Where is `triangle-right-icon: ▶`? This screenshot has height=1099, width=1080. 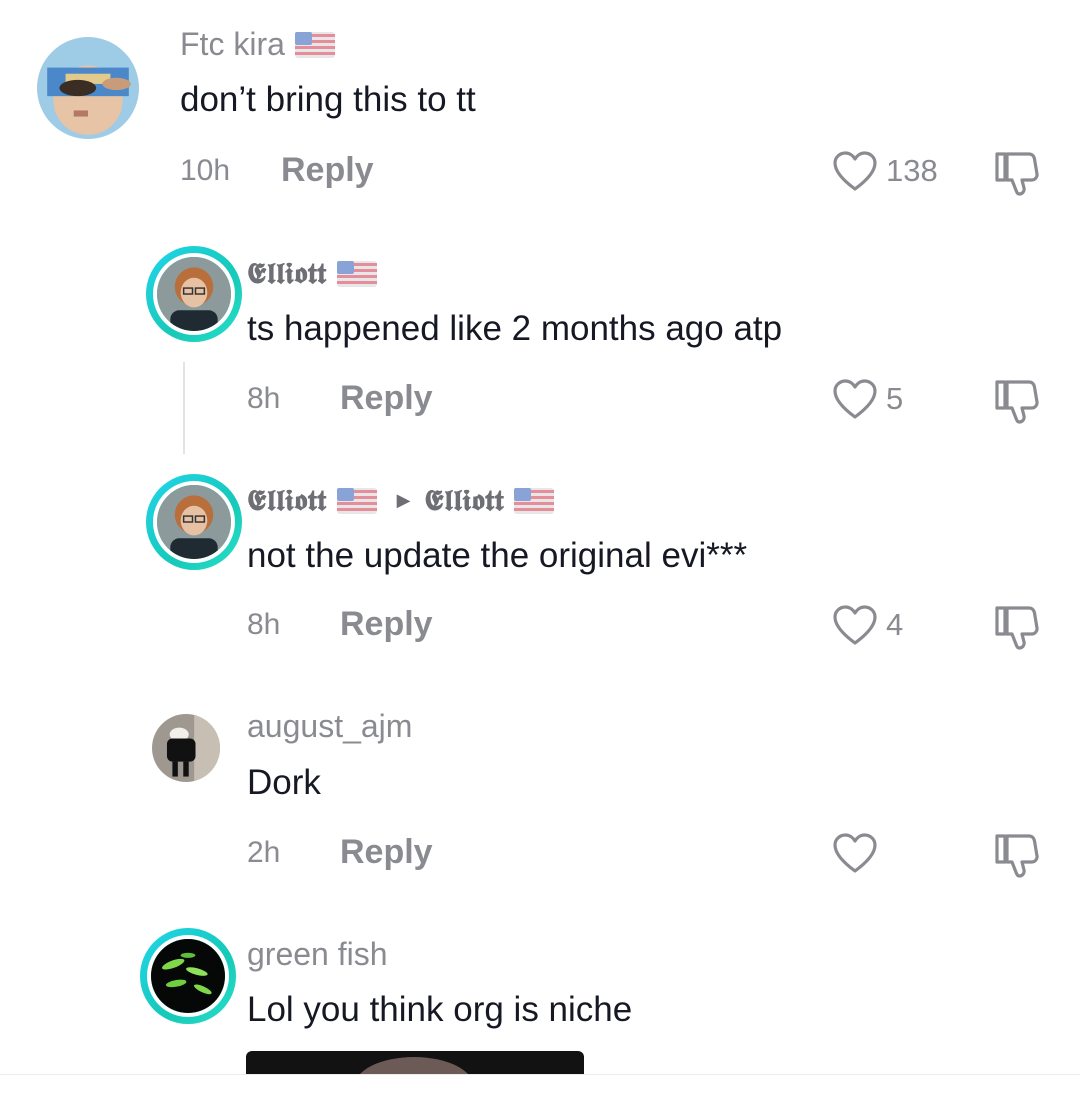 triangle-right-icon: ▶ is located at coordinates (403, 500).